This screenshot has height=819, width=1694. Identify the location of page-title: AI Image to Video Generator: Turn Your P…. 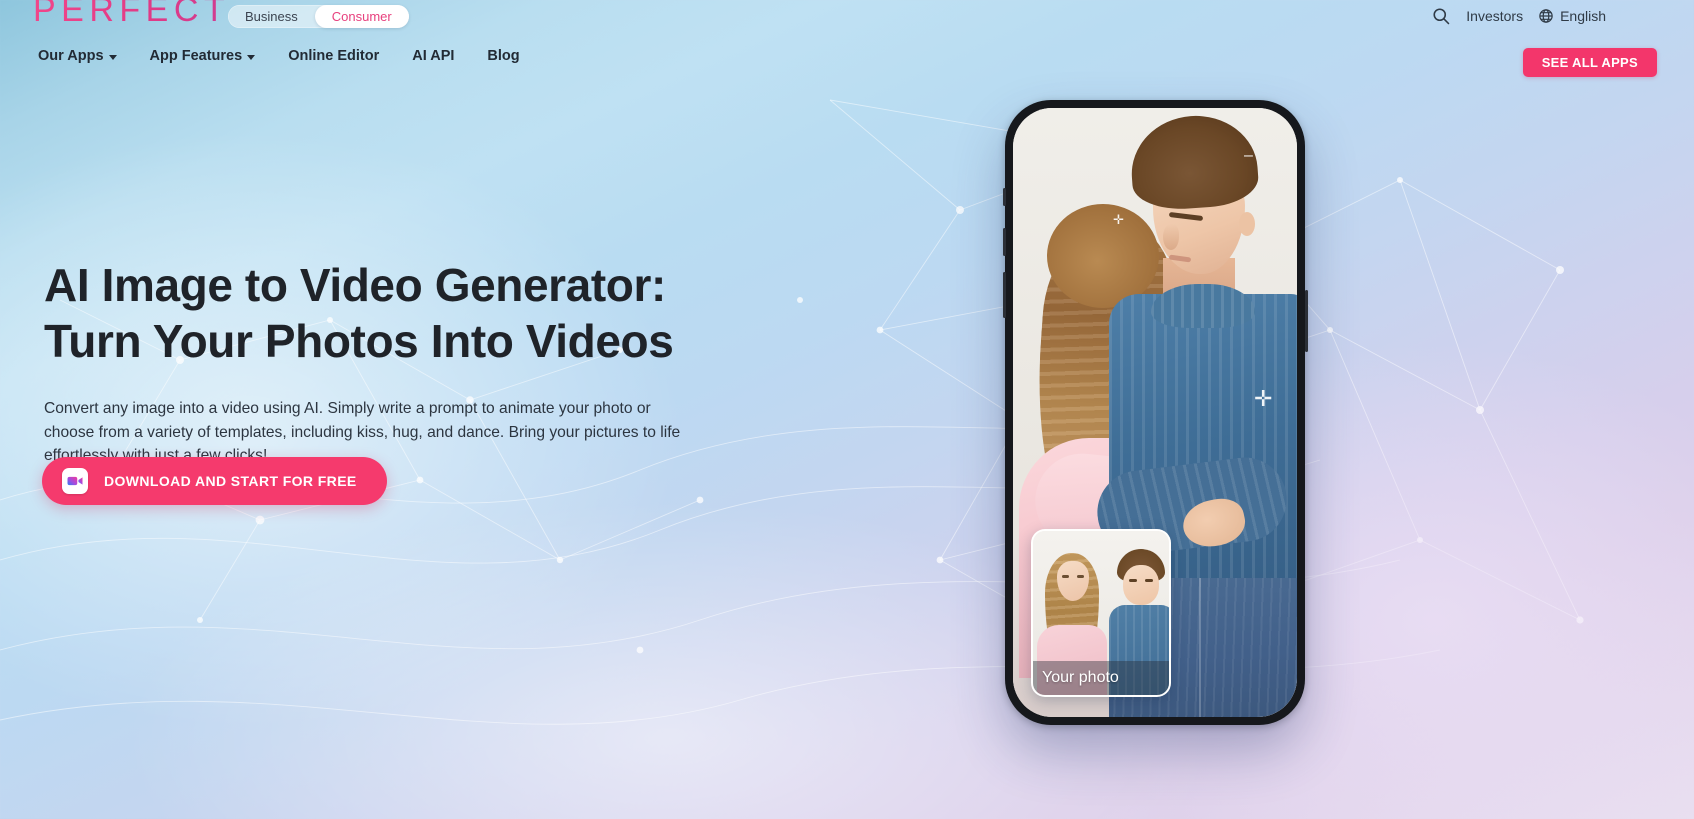
(394, 313).